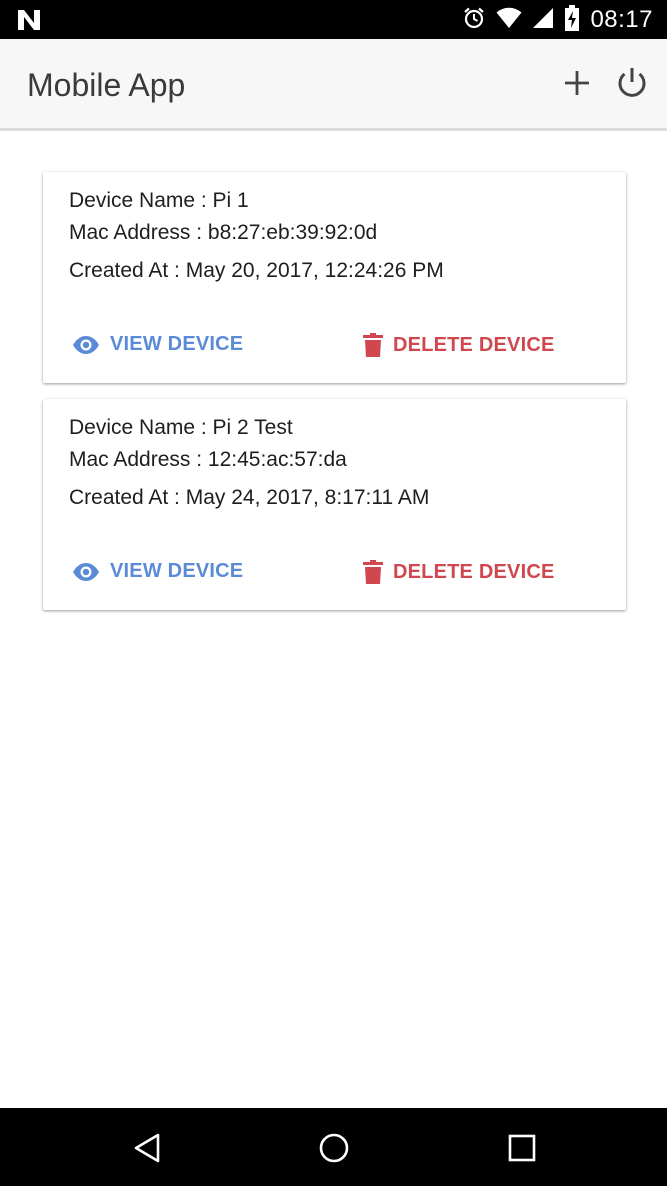  I want to click on add-device-button, so click(577, 83).